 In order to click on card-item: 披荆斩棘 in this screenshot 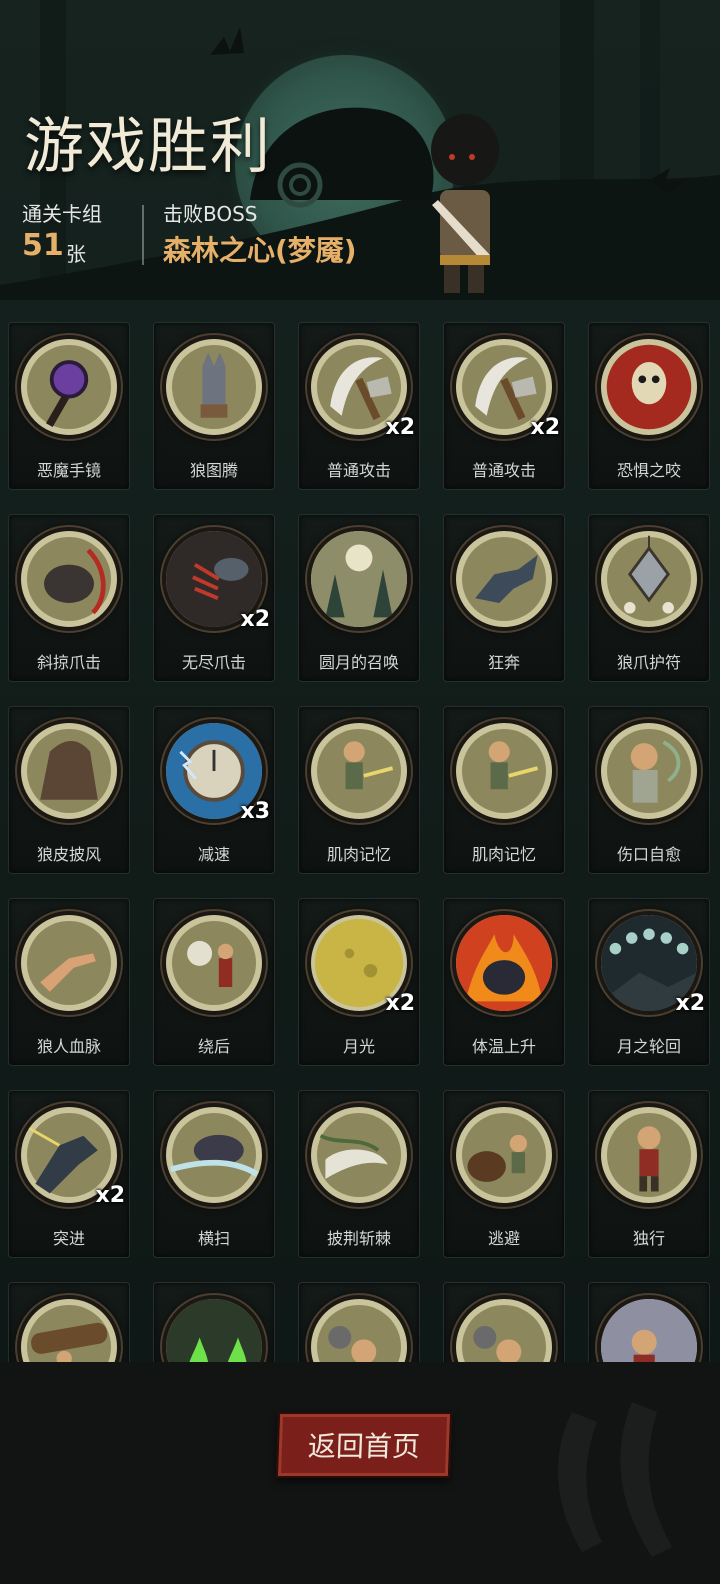, I will do `click(359, 1174)`.